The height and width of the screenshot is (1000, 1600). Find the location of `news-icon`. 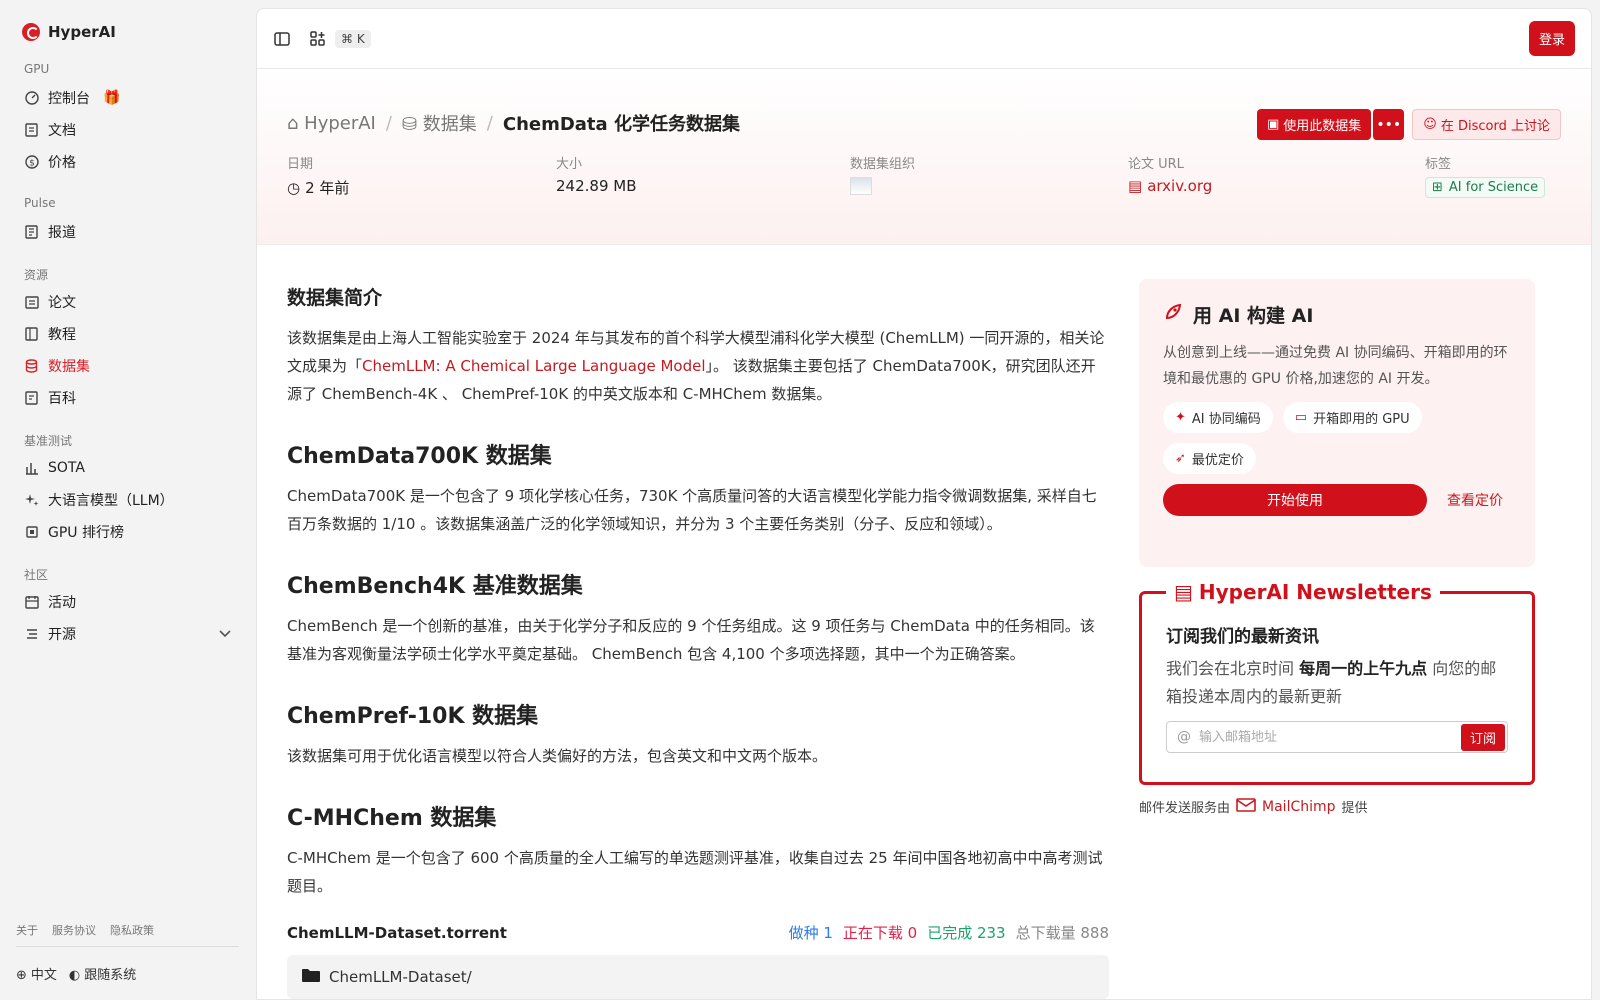

news-icon is located at coordinates (31, 232).